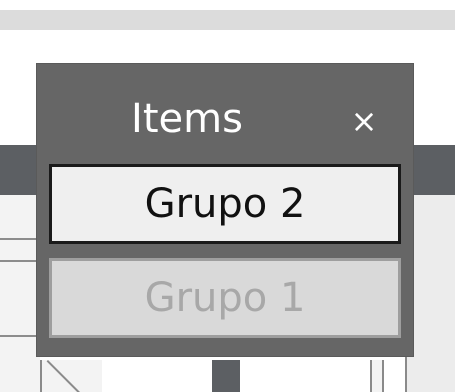  I want to click on background-bottom-left, so click(71, 376).